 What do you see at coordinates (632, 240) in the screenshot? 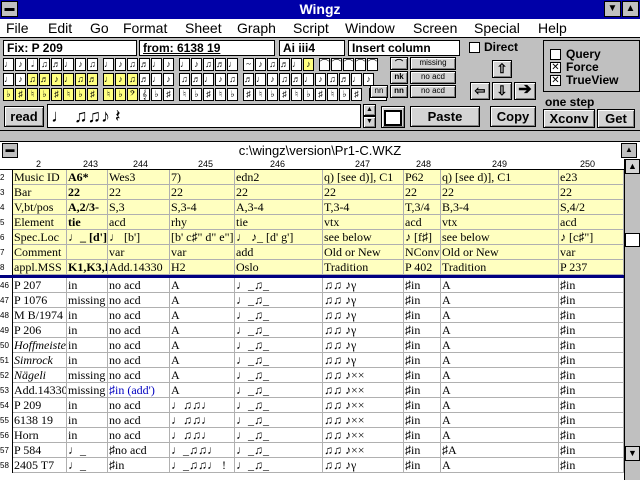
I see `scroll-thumb` at bounding box center [632, 240].